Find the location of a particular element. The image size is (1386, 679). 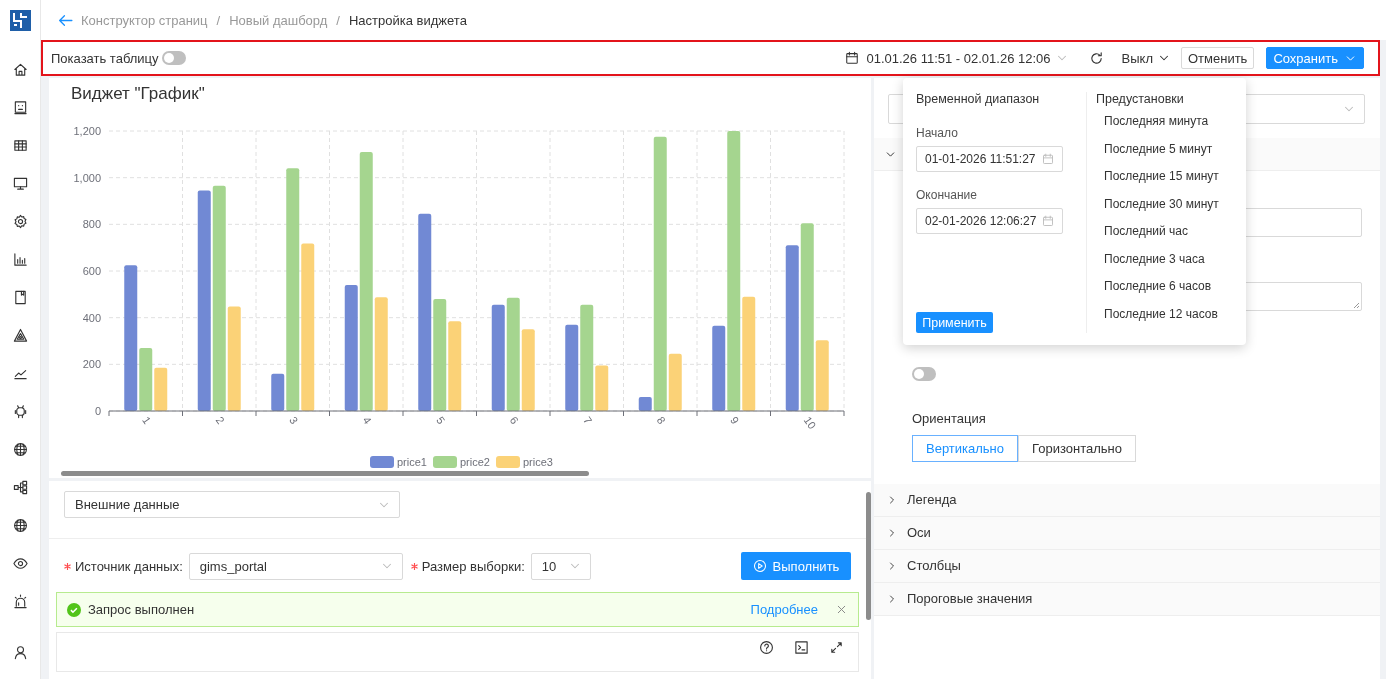

x-tick-label: 6 is located at coordinates (514, 420).